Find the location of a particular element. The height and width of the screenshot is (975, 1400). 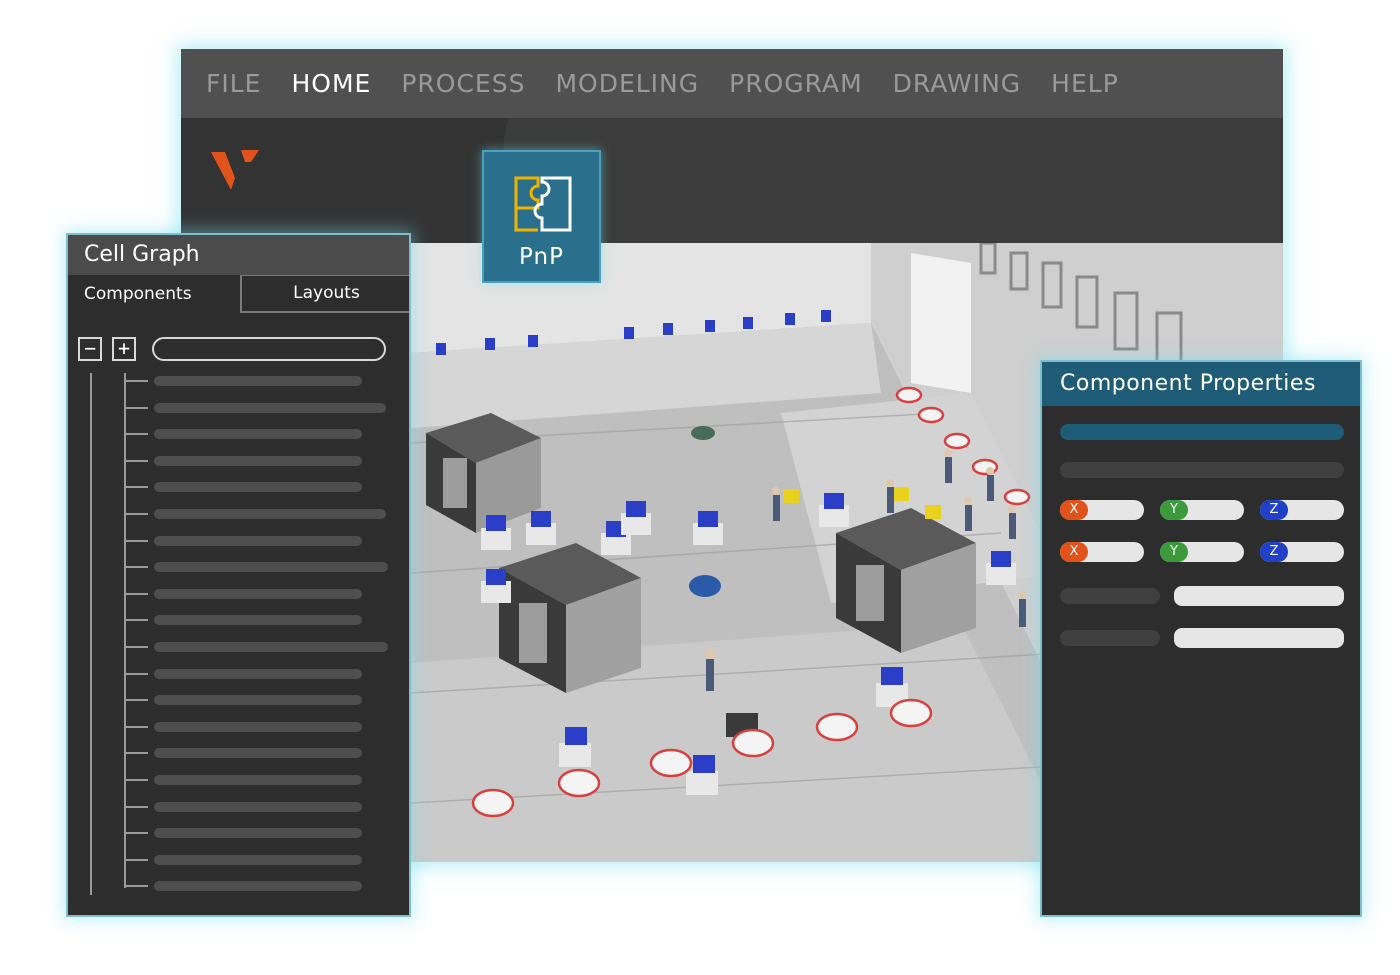

ribbon is located at coordinates (732, 180).